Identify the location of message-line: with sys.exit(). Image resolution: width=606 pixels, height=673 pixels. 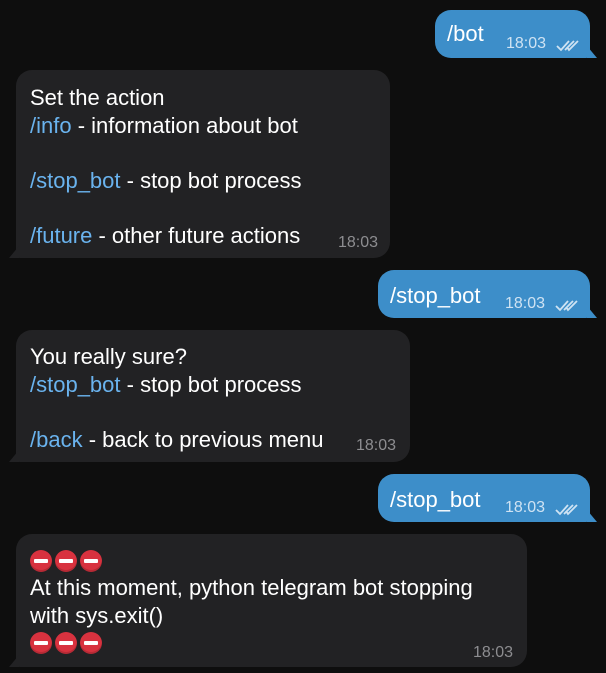
(97, 615).